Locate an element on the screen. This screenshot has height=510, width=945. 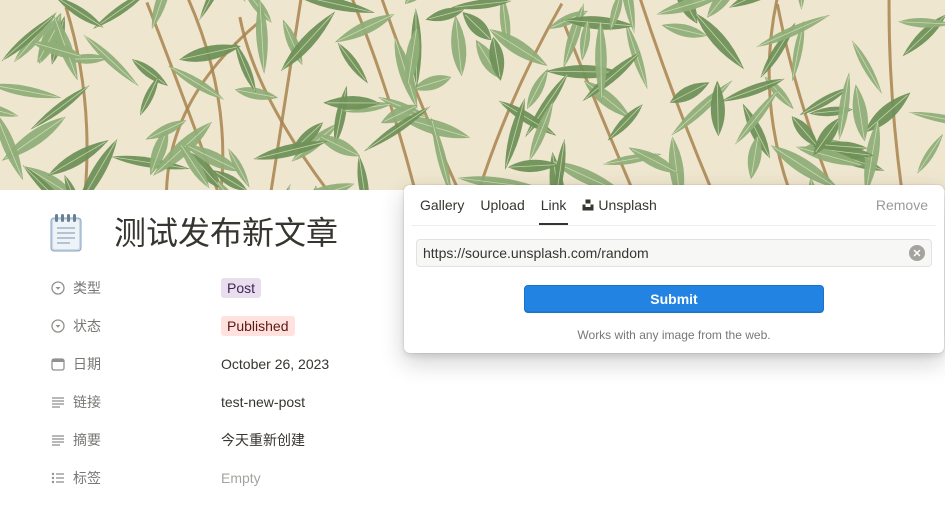
property-slug: 链接 test-new-post is located at coordinates (220, 402).